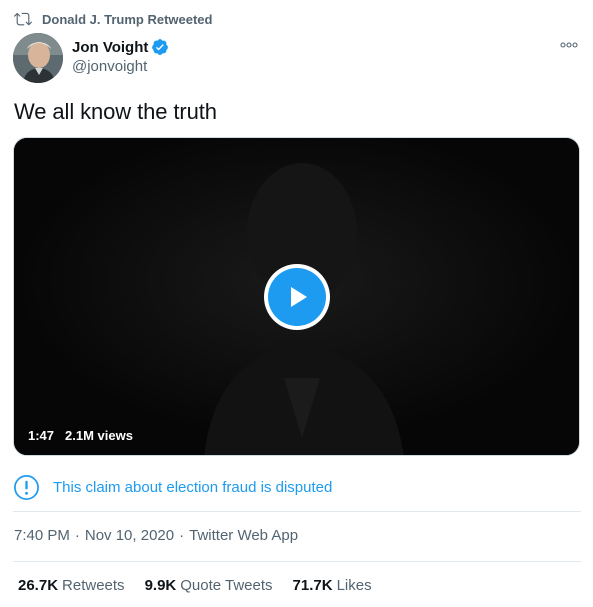 The height and width of the screenshot is (607, 593). Describe the element at coordinates (160, 585) in the screenshot. I see `quote-tweets-count: 9.9K` at that location.